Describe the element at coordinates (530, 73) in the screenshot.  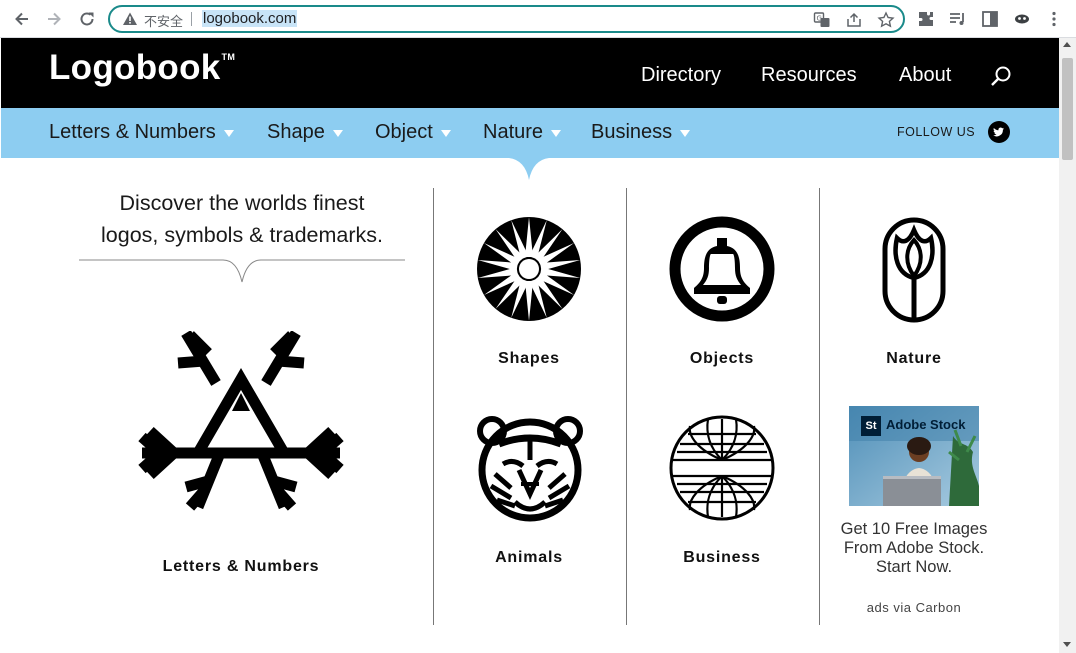
I see `site-header: LogobookTM Directory Resources About` at that location.